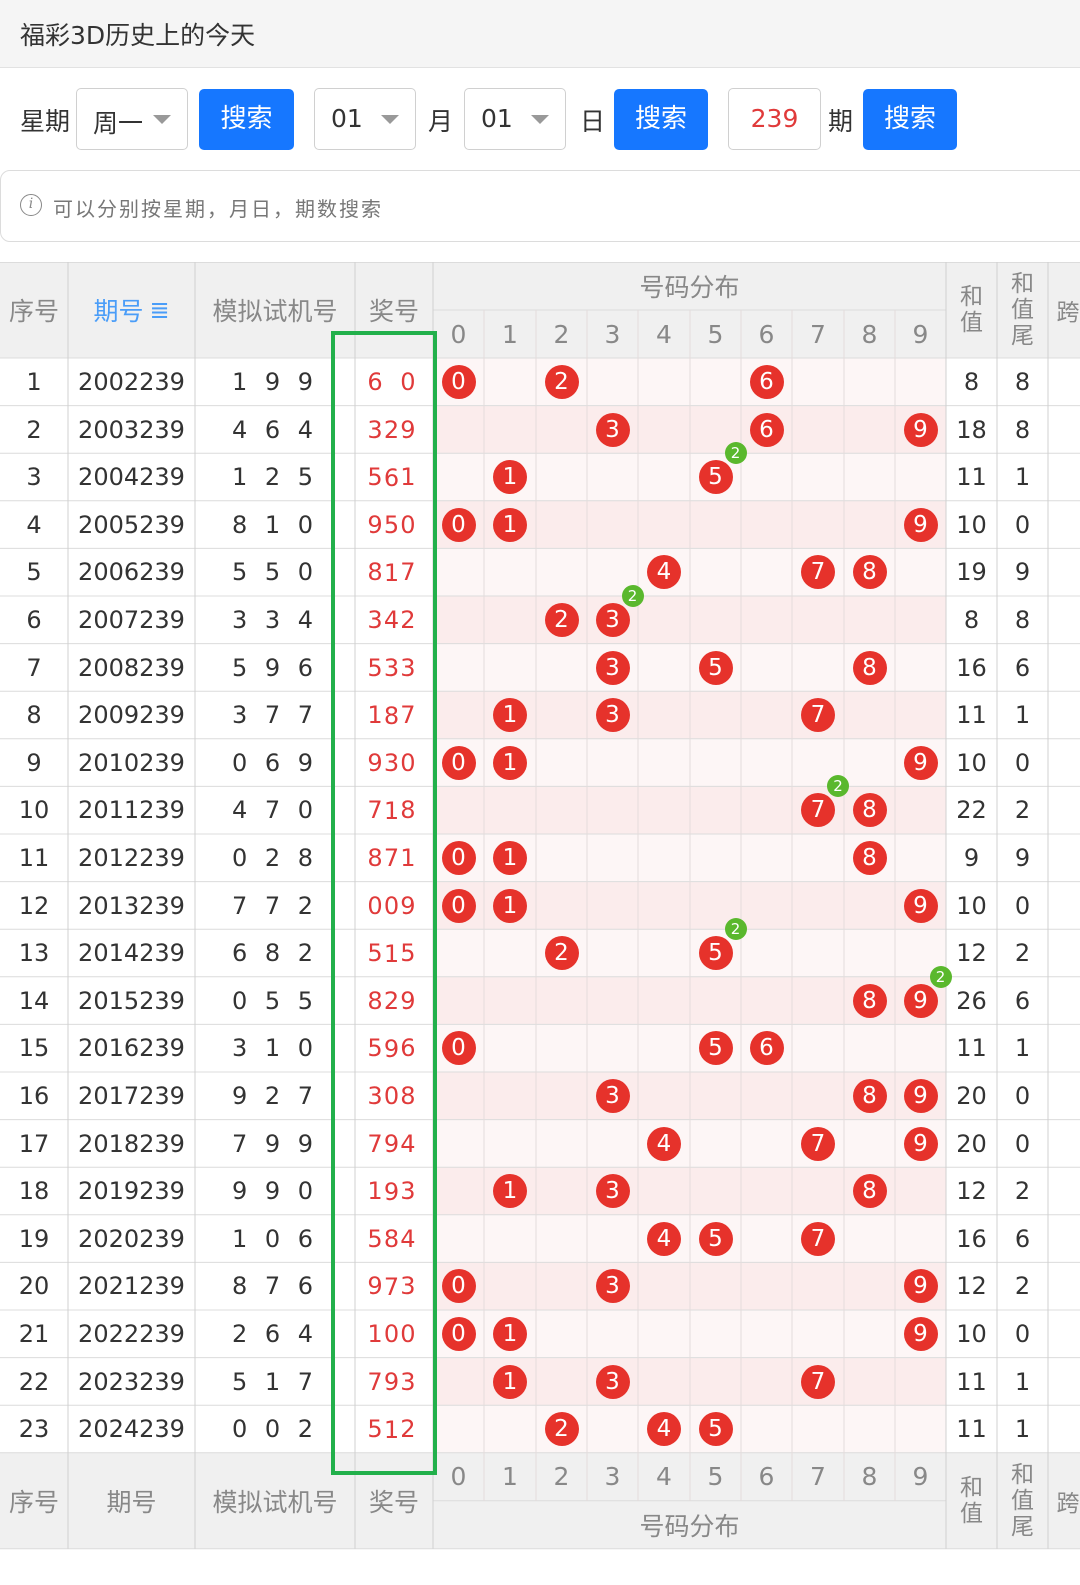 The height and width of the screenshot is (1585, 1080). Describe the element at coordinates (458, 334) in the screenshot. I see `header-digit-col-0: 0` at that location.